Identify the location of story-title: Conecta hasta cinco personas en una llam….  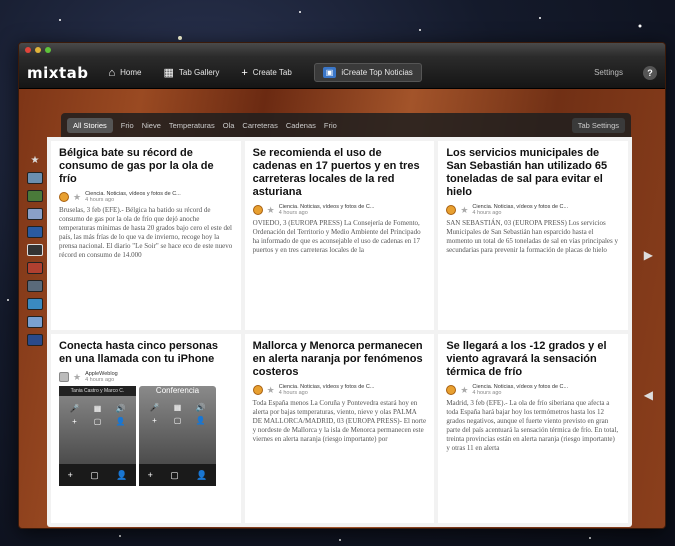
(146, 353).